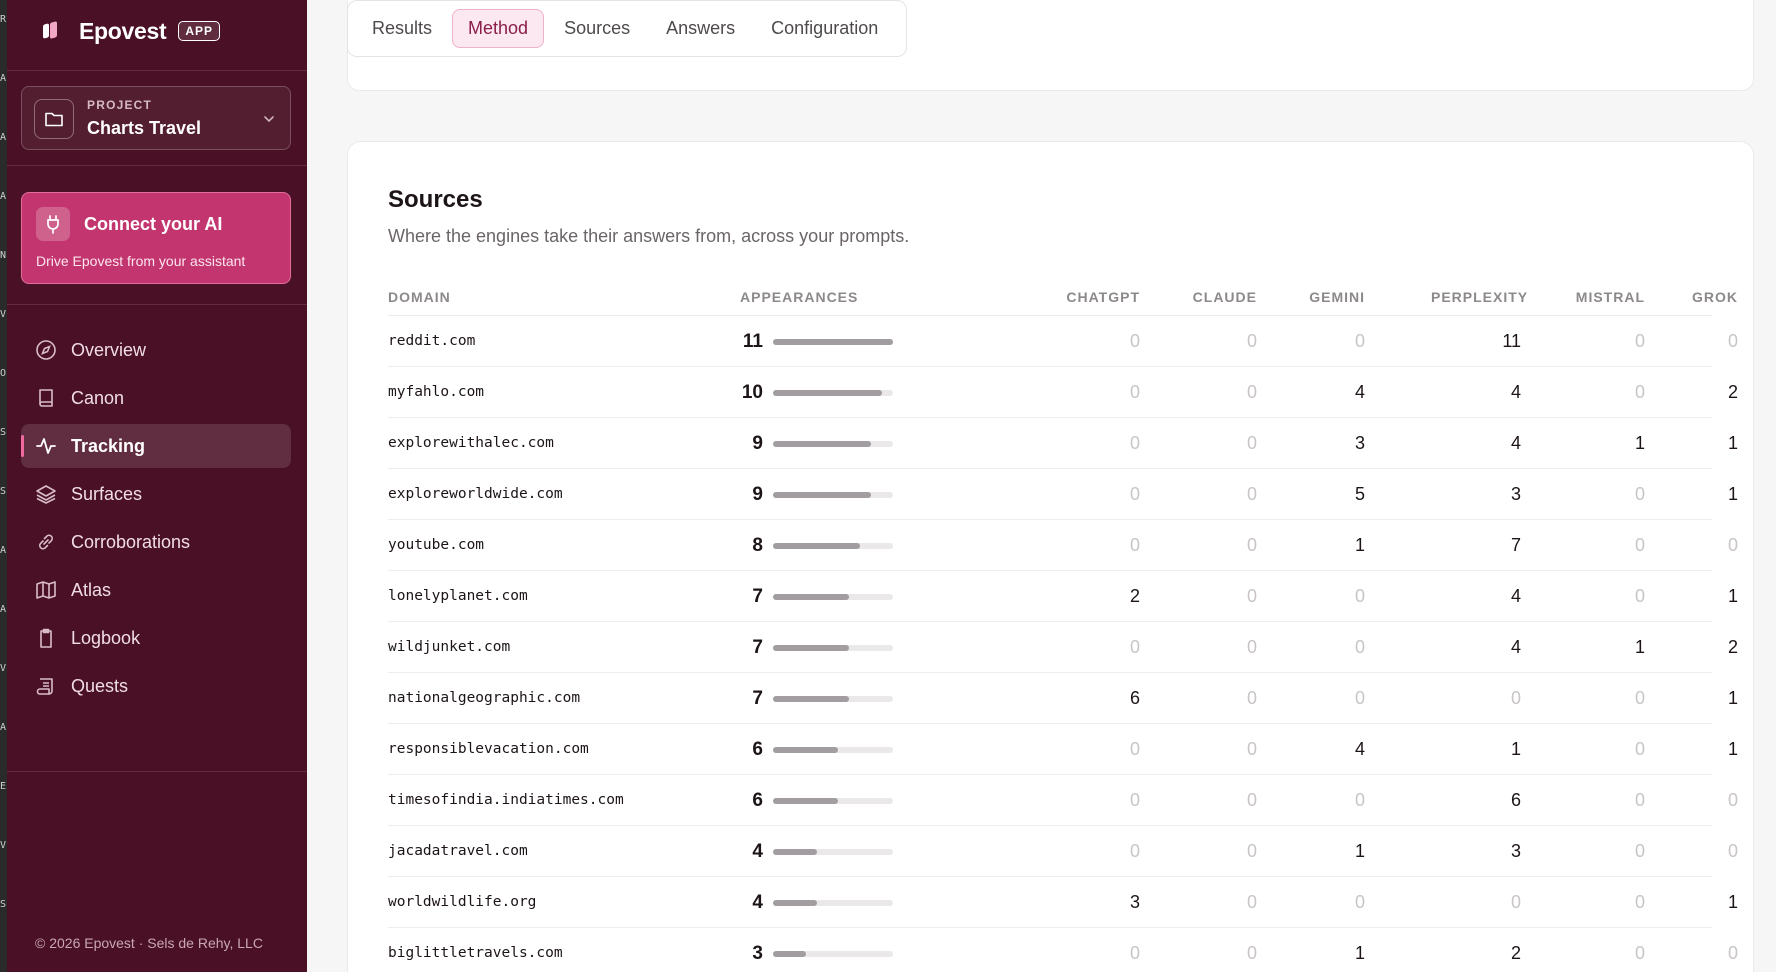 This screenshot has height=972, width=1776. Describe the element at coordinates (1063, 902) in the screenshot. I see `table-row: worldwildlife.org 4 3 0 0 0 0 1` at that location.